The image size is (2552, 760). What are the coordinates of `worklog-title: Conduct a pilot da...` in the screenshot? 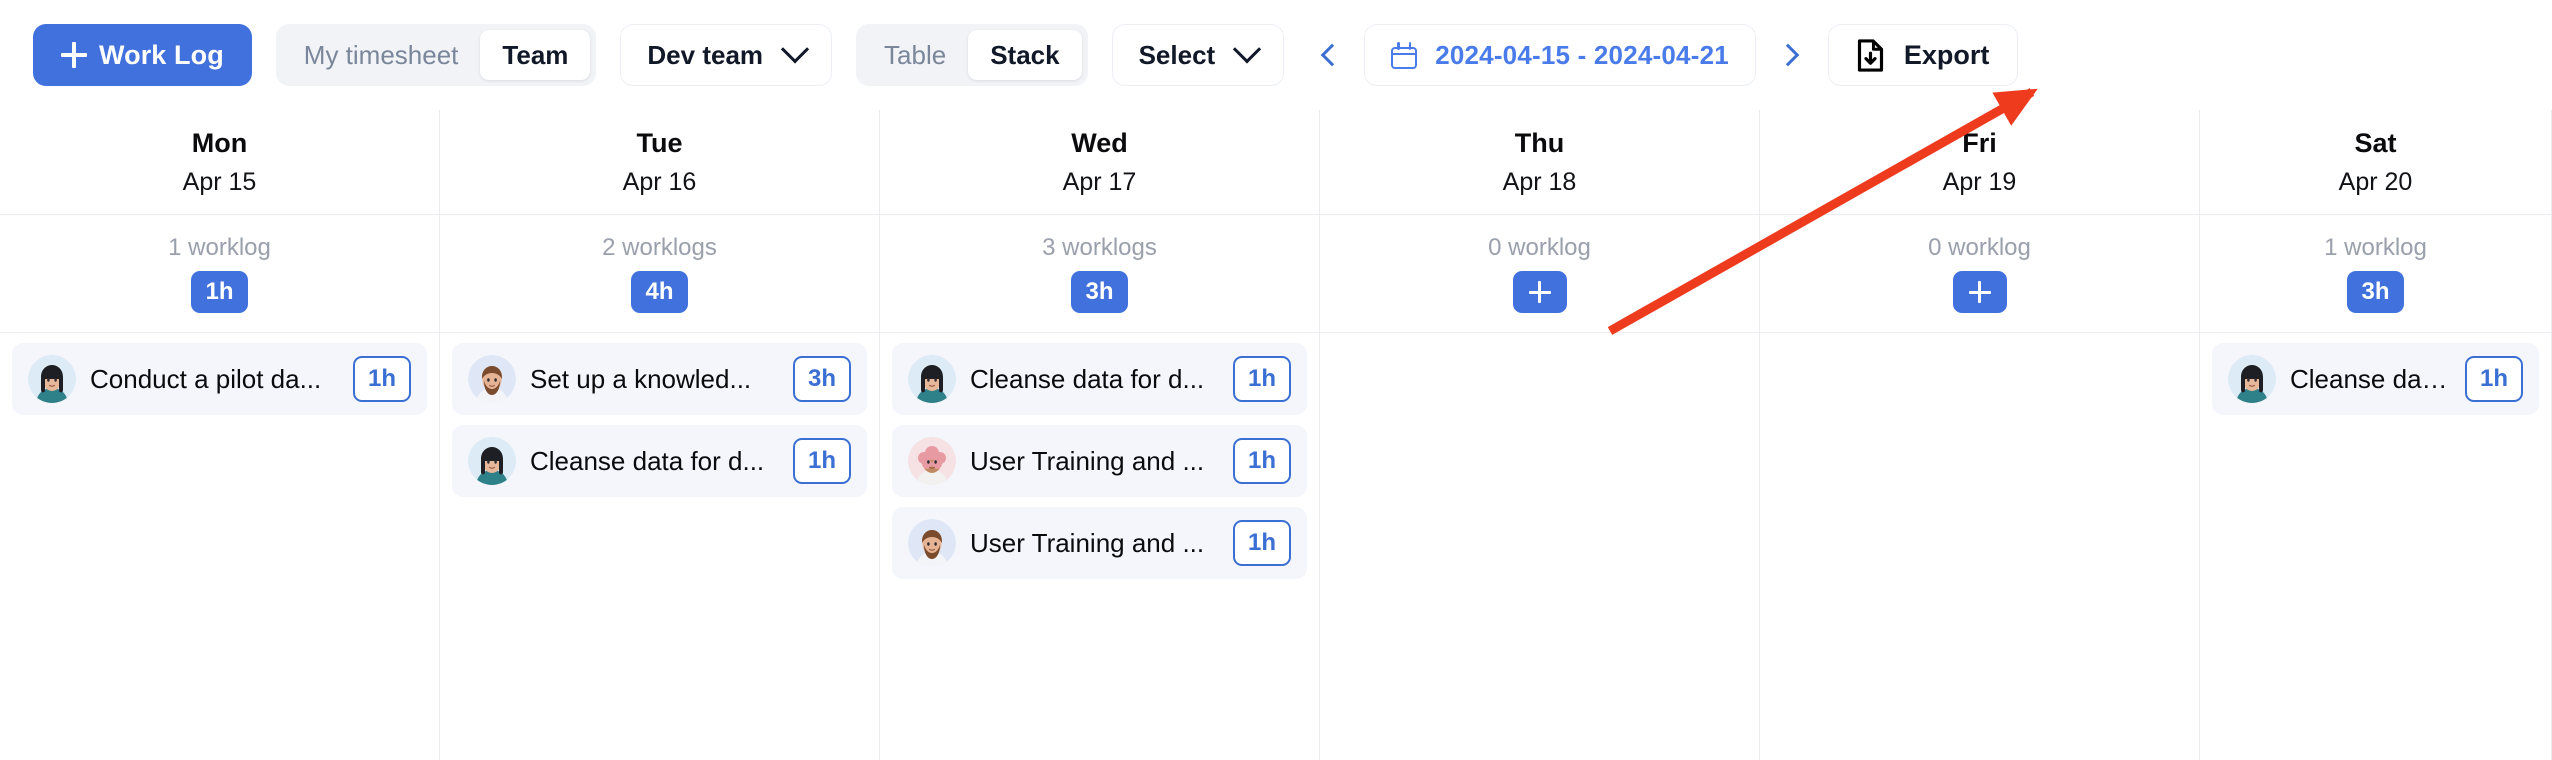 It's located at (206, 378).